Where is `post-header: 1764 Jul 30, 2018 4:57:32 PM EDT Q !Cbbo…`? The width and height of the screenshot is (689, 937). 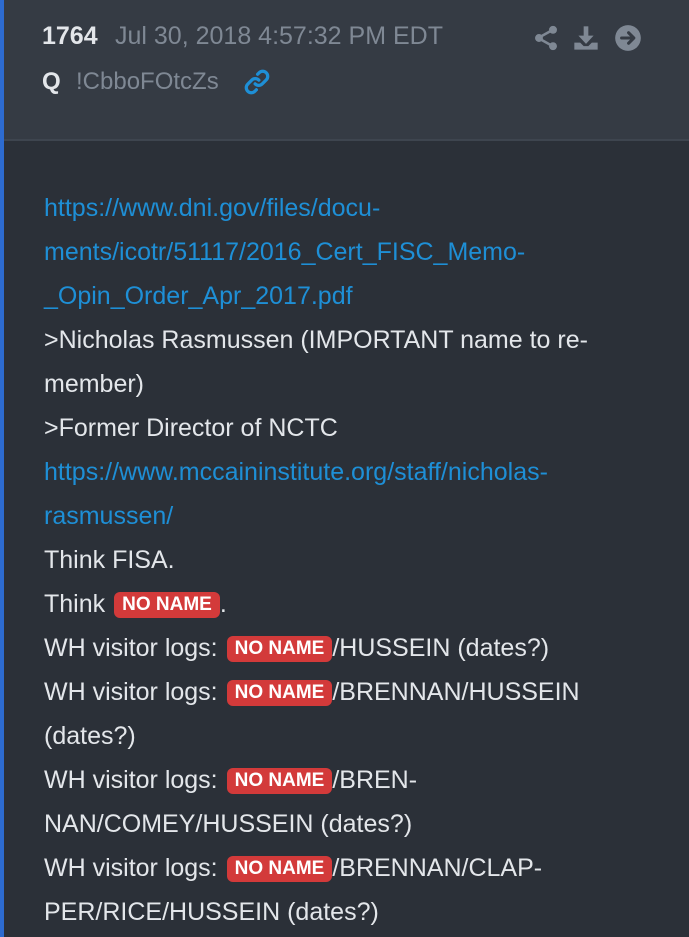 post-header: 1764 Jul 30, 2018 4:57:32 PM EDT Q !Cbbo… is located at coordinates (346, 70).